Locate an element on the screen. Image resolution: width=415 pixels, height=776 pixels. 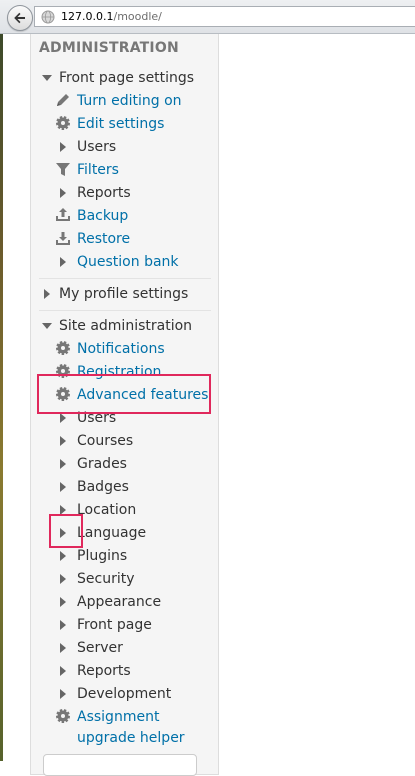
front-users-label: Users is located at coordinates (97, 147).